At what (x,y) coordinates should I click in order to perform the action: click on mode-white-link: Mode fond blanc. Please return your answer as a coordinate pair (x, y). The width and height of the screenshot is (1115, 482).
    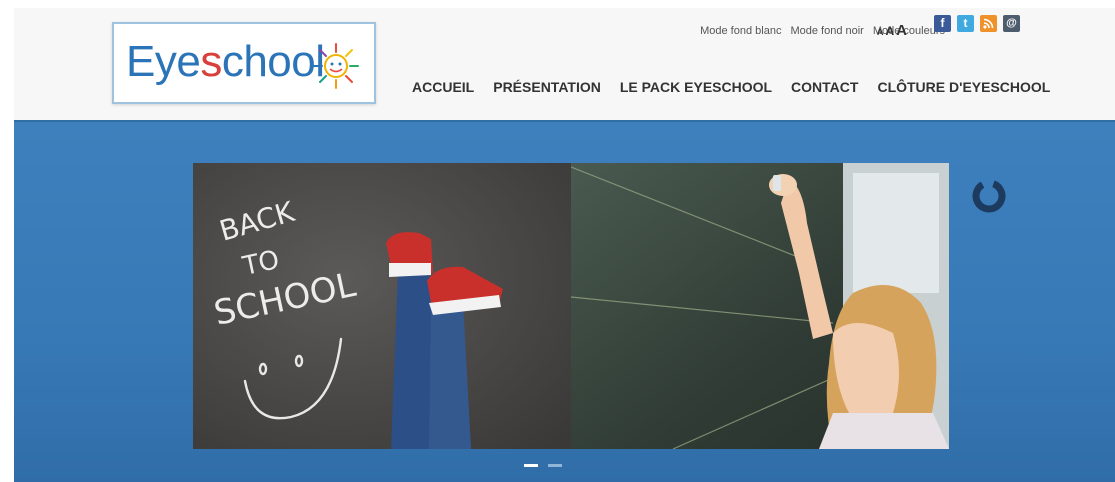
    Looking at the image, I should click on (740, 31).